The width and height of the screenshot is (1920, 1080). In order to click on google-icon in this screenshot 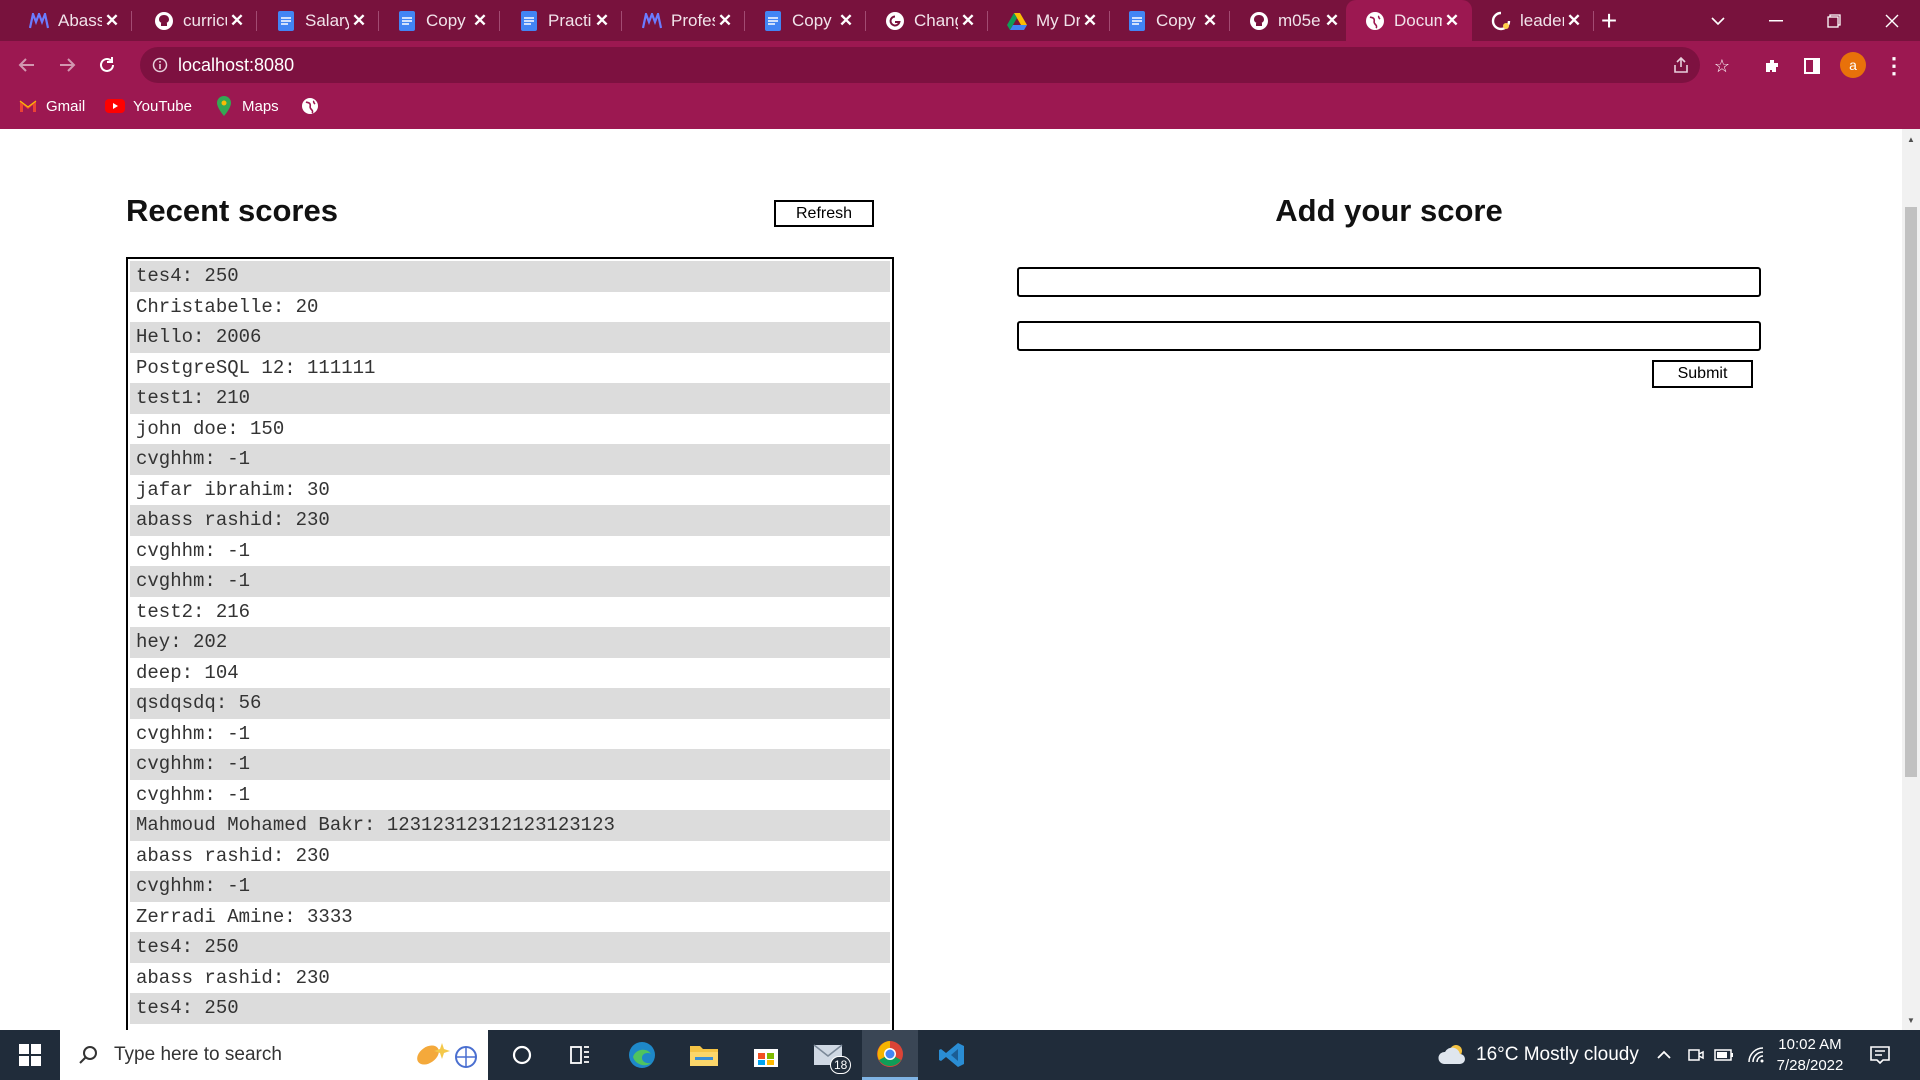, I will do `click(895, 21)`.